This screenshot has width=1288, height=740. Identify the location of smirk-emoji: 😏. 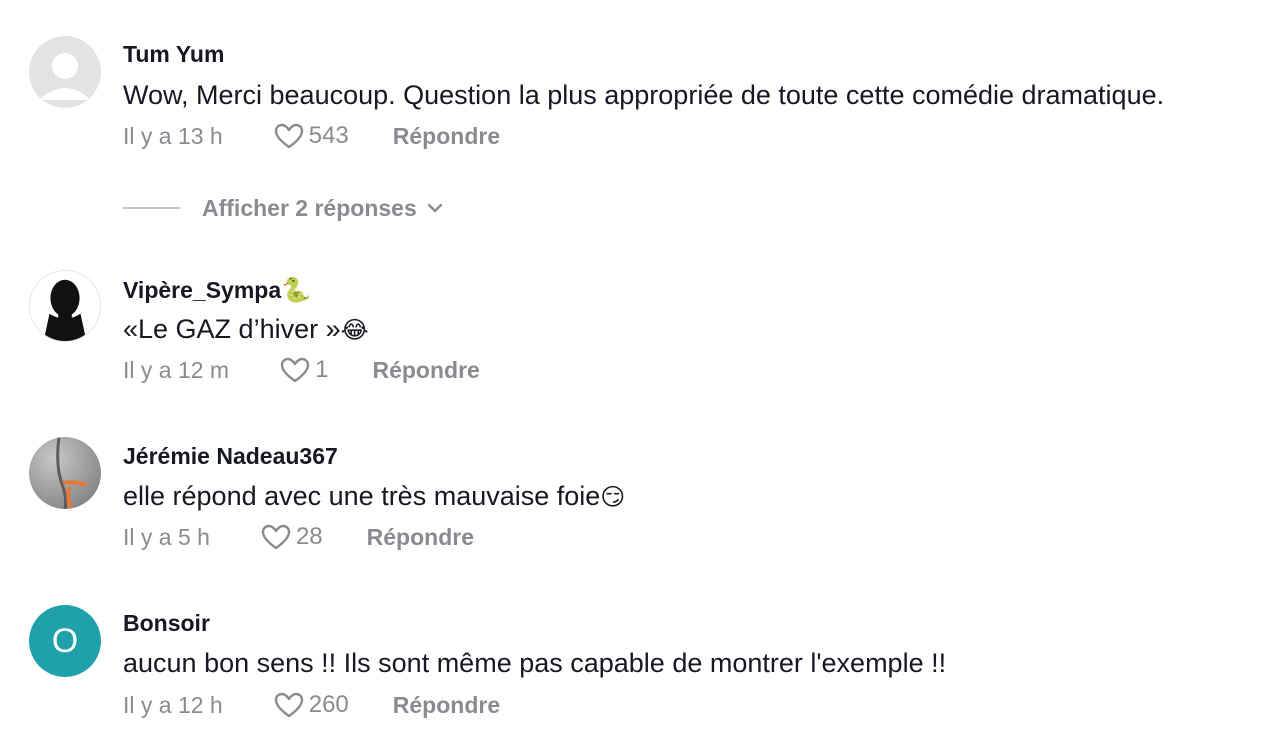
(613, 497).